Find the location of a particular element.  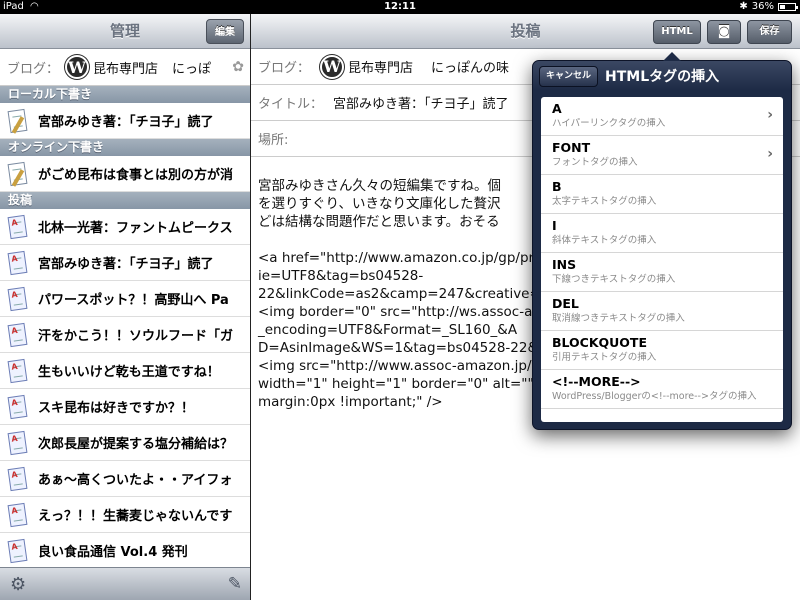

popover-header: キャンセル HTMLタグの挿入 is located at coordinates (662, 76).